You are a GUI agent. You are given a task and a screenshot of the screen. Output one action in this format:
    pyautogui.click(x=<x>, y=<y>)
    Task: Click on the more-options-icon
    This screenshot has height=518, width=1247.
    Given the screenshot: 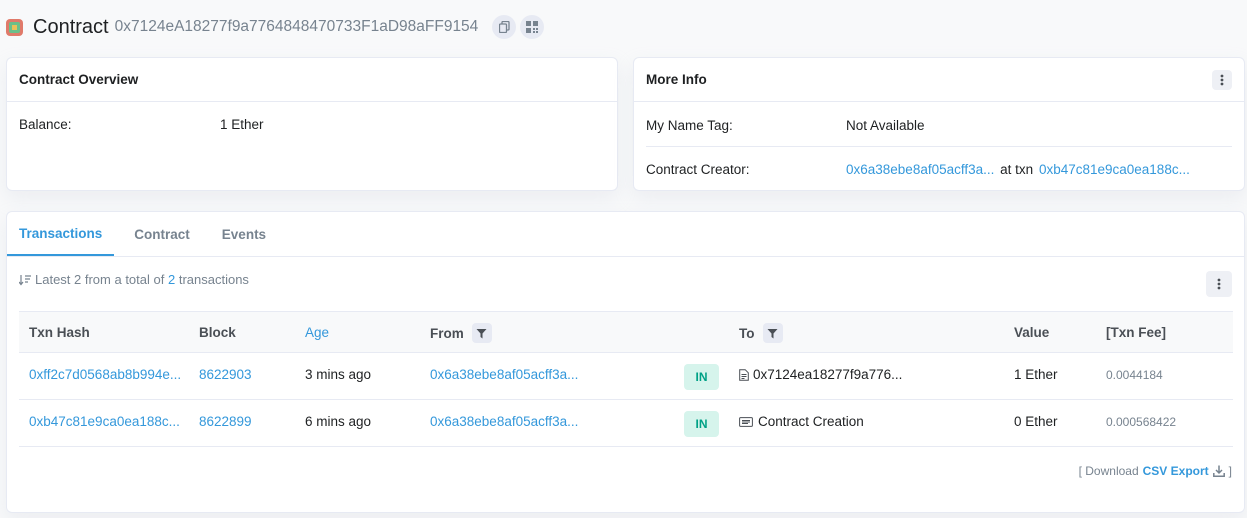 What is the action you would take?
    pyautogui.click(x=1222, y=79)
    